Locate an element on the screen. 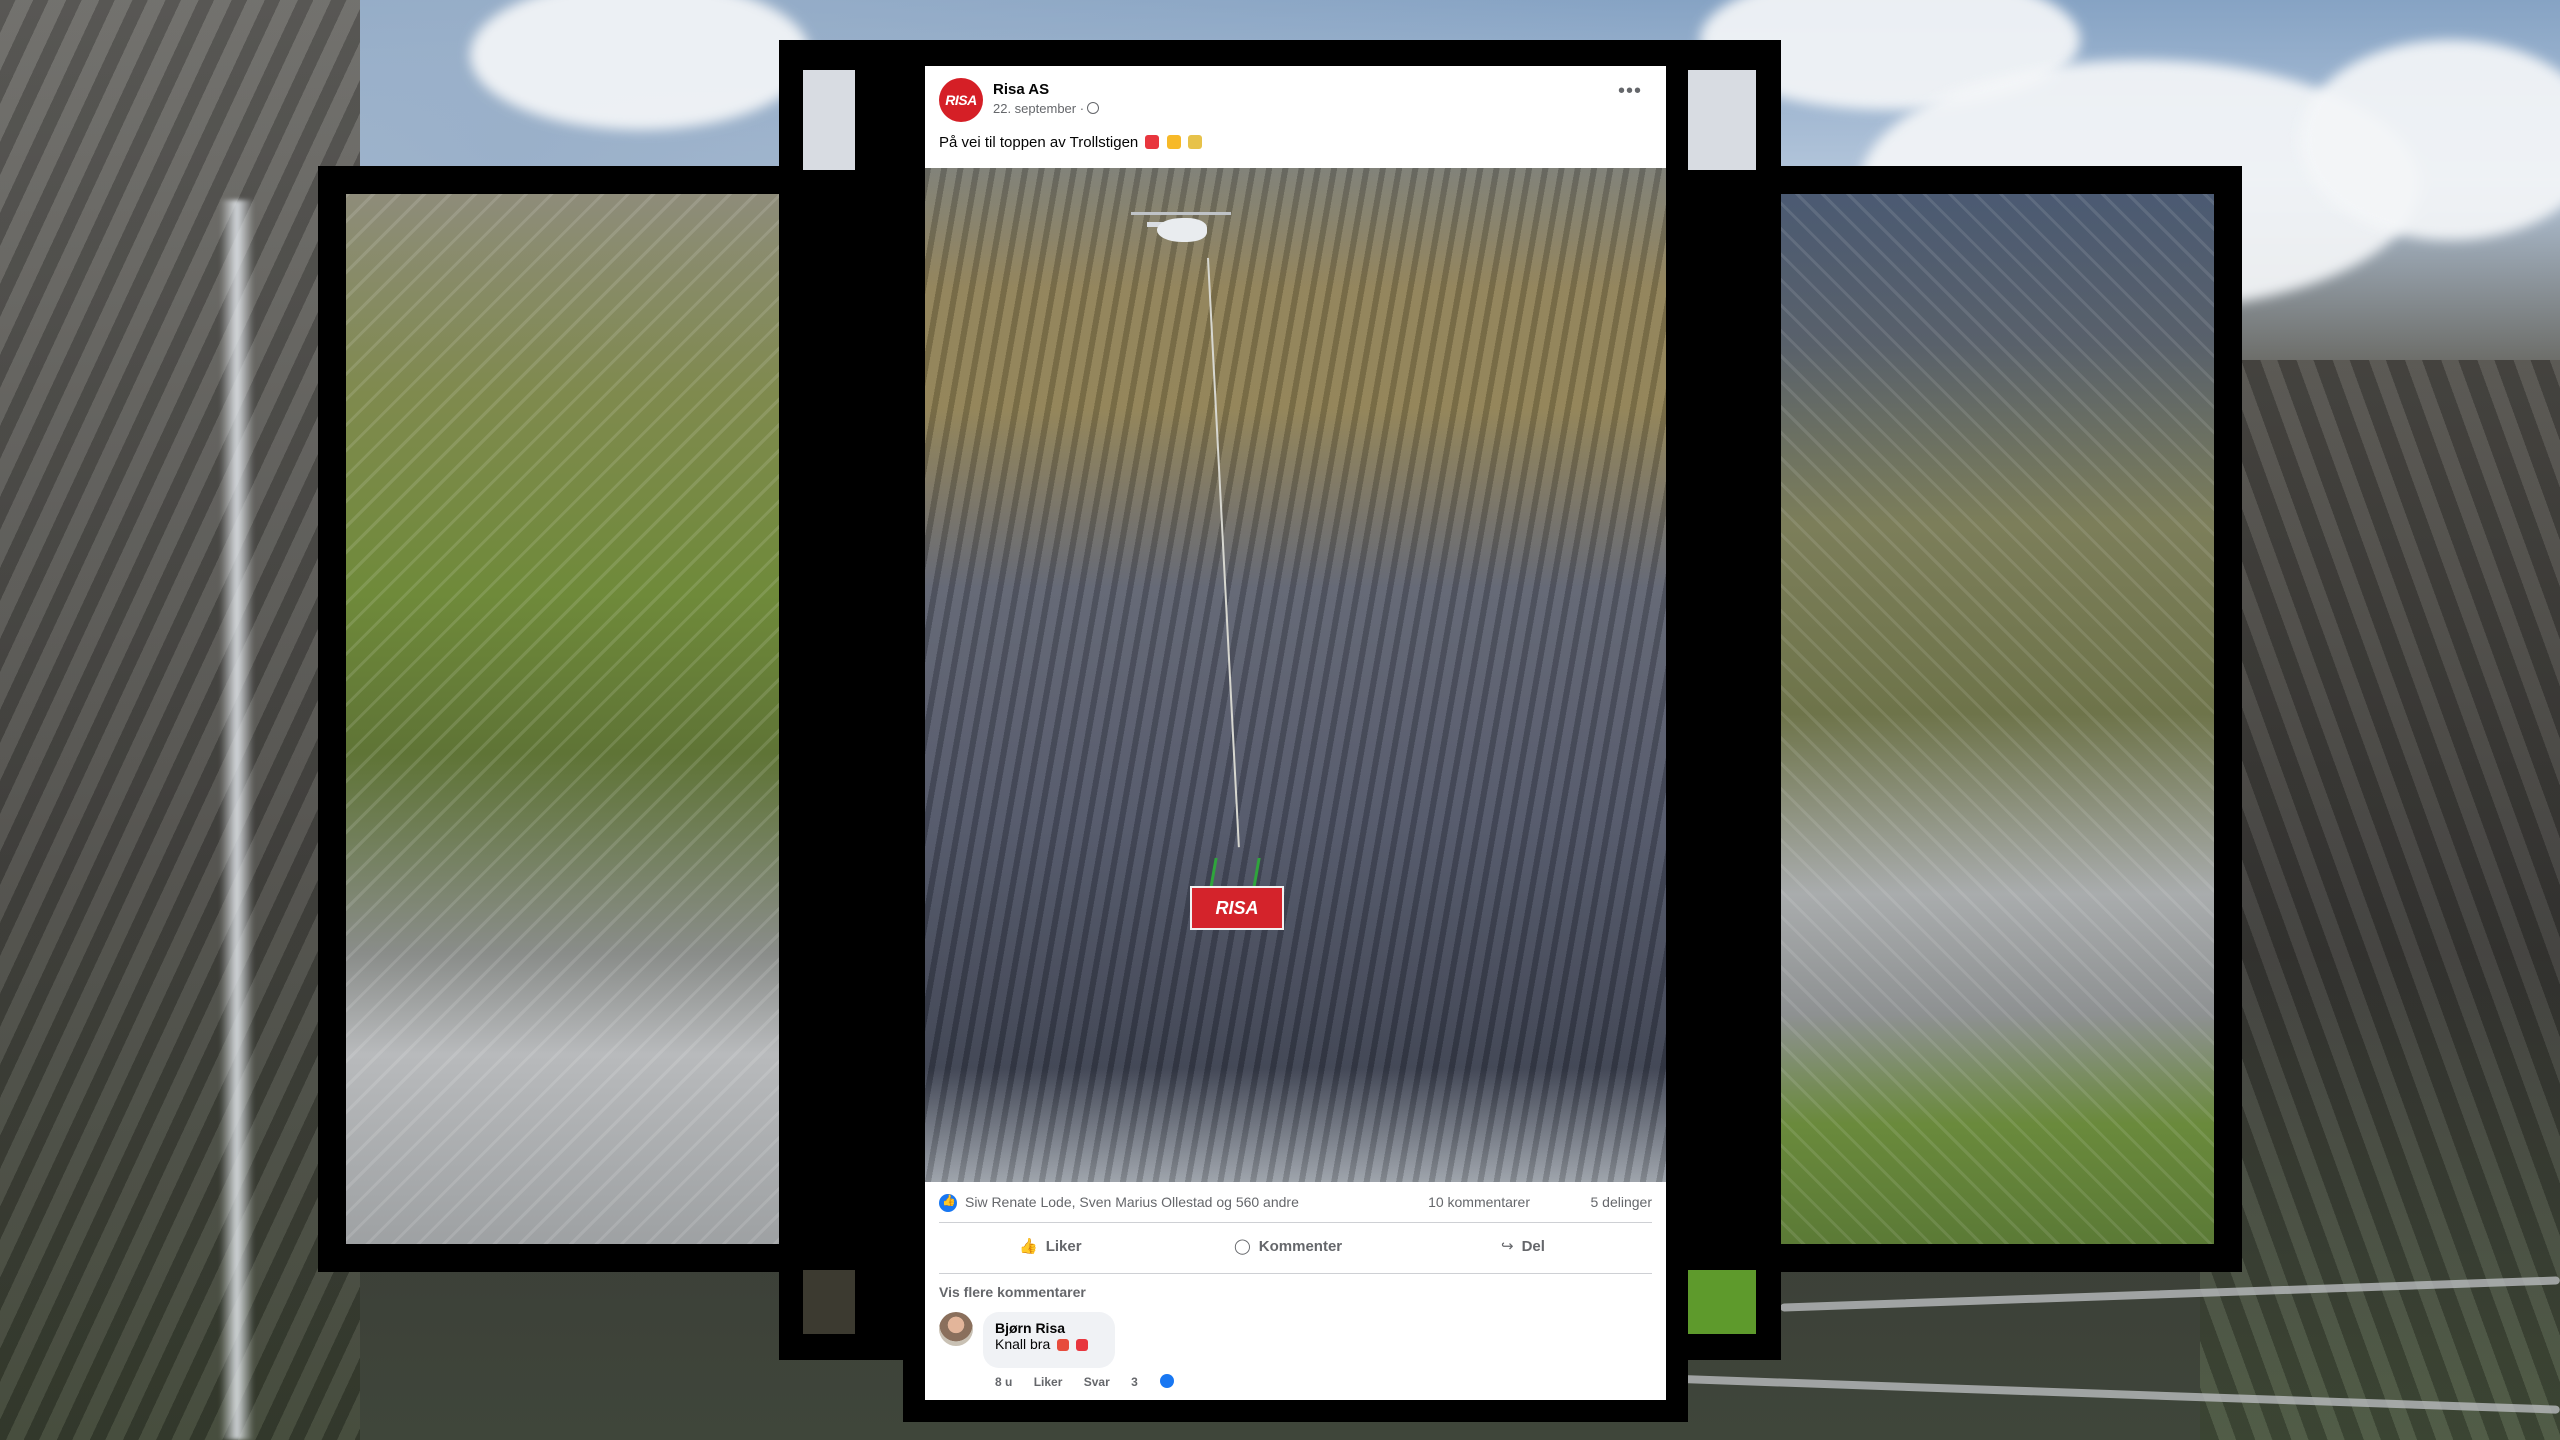 The width and height of the screenshot is (2560, 1440). post-caption: På vei til toppen av Trollstigen is located at coordinates (1070, 142).